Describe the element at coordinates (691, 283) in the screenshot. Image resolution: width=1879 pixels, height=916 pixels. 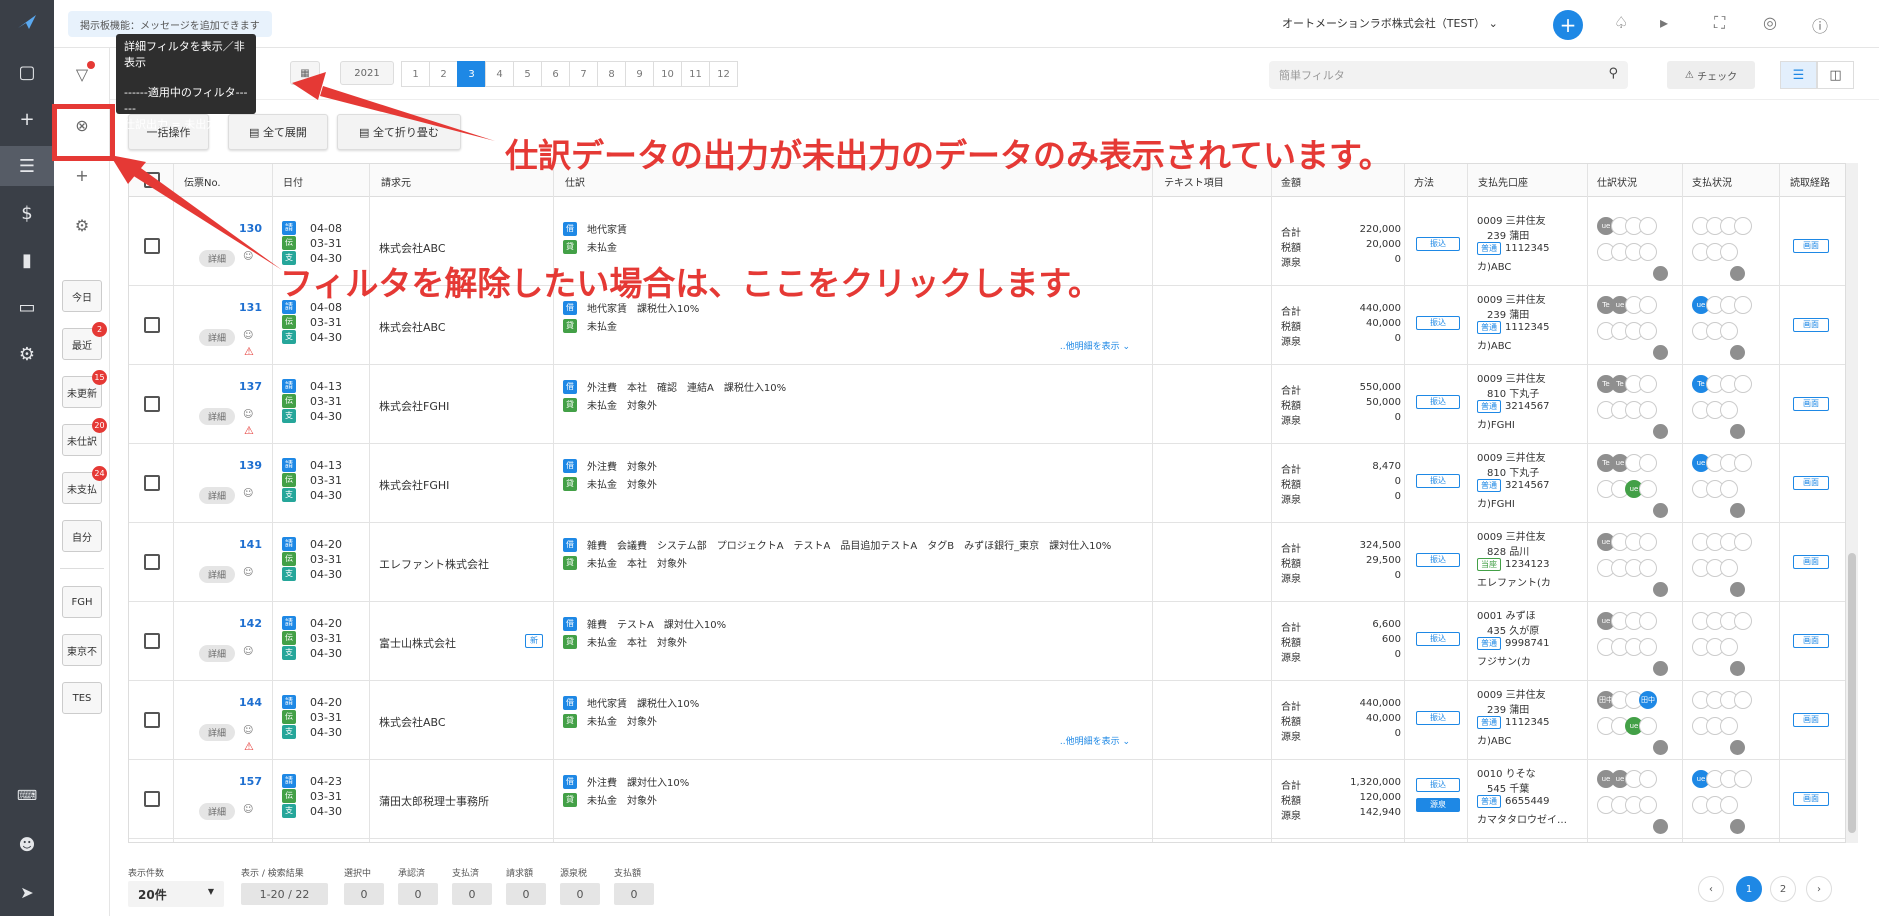
I see `annotation-text: フィルタを解除したい場合は、ここをクリックします。` at that location.